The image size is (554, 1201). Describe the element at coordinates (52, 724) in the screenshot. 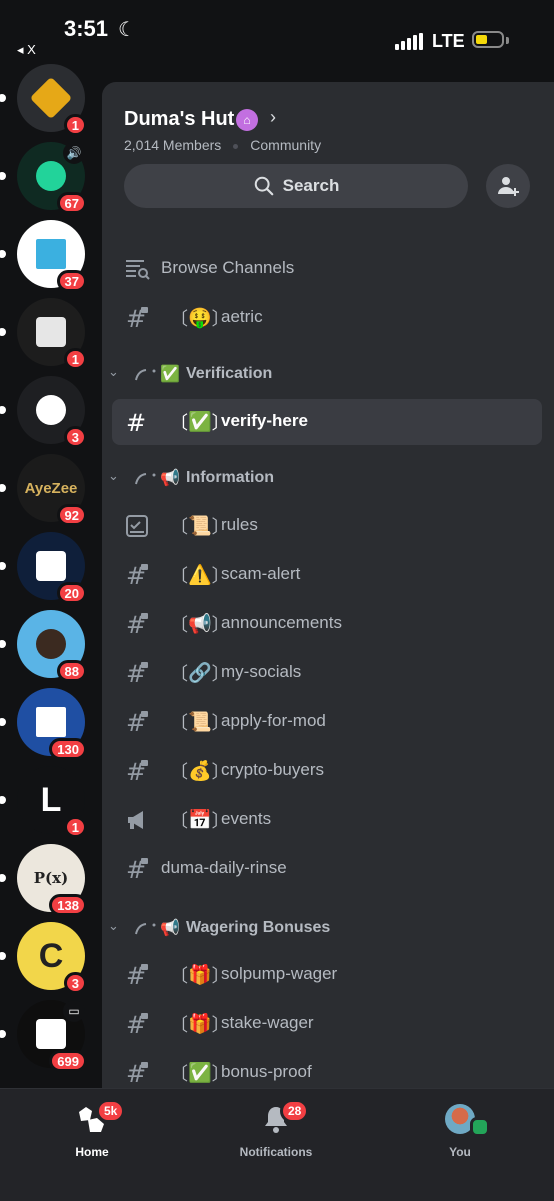

I see `server-icon-button: 130` at that location.